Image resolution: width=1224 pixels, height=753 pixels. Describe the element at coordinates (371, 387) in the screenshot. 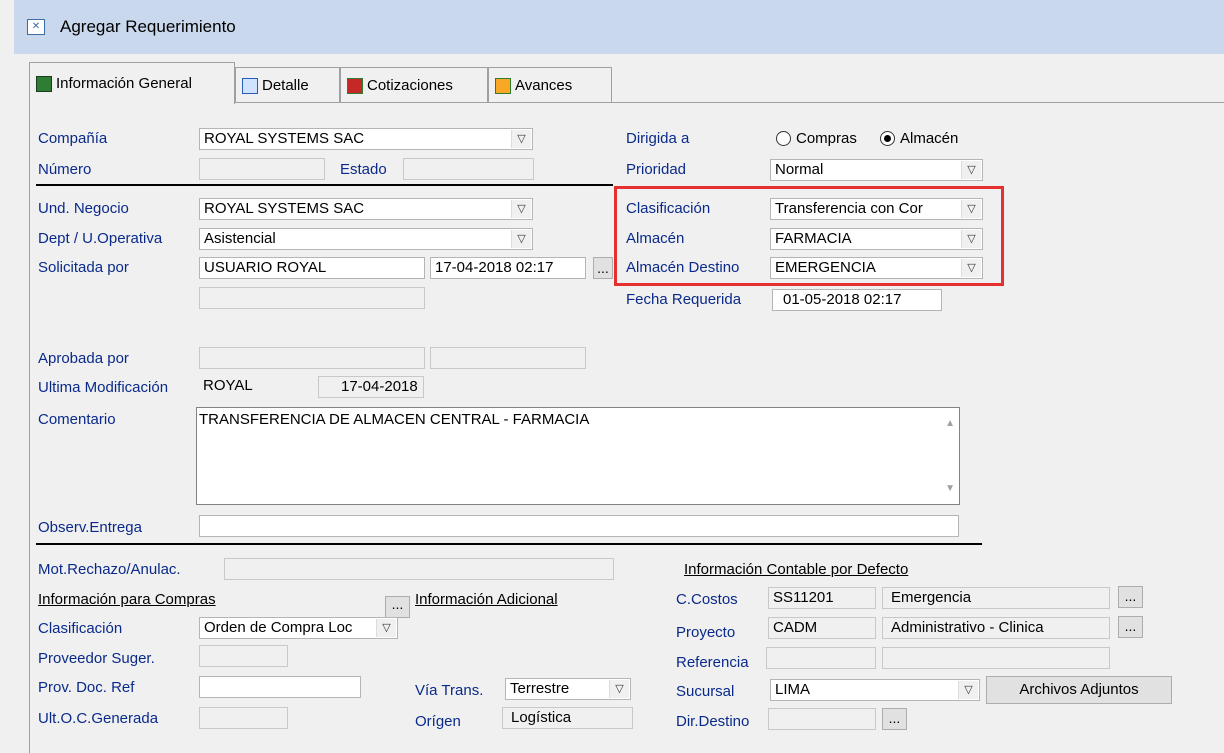

I see `ultima-mod-fecha-field: 17-04-2018` at that location.